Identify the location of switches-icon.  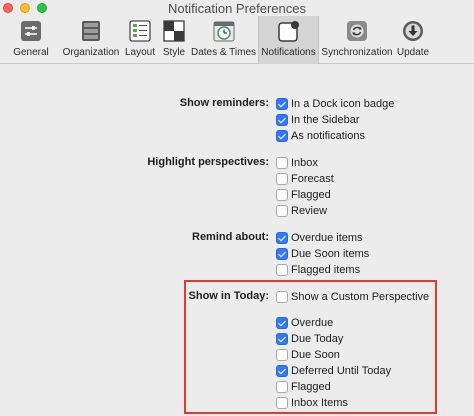
(31, 31).